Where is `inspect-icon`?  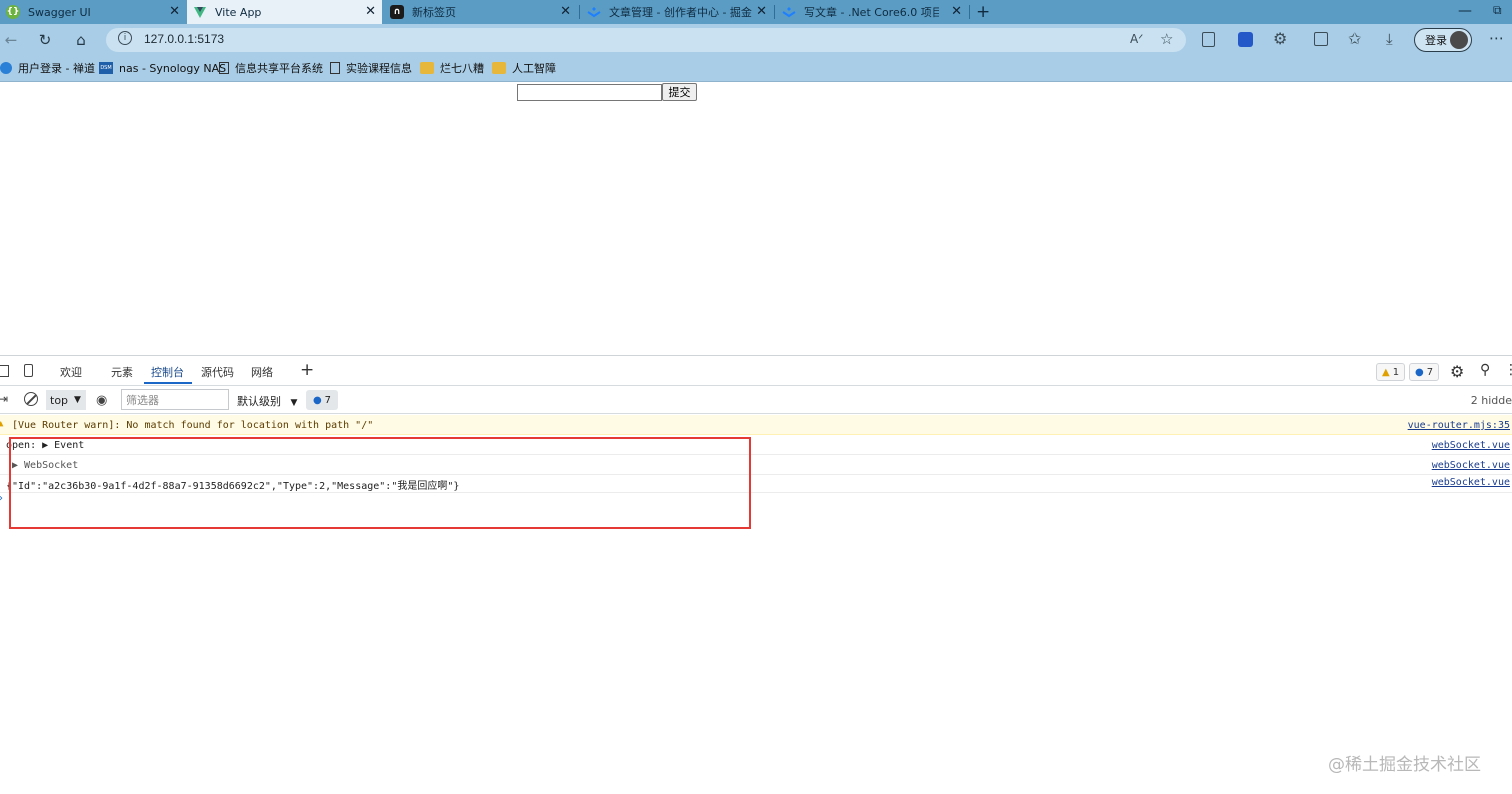 inspect-icon is located at coordinates (4, 371).